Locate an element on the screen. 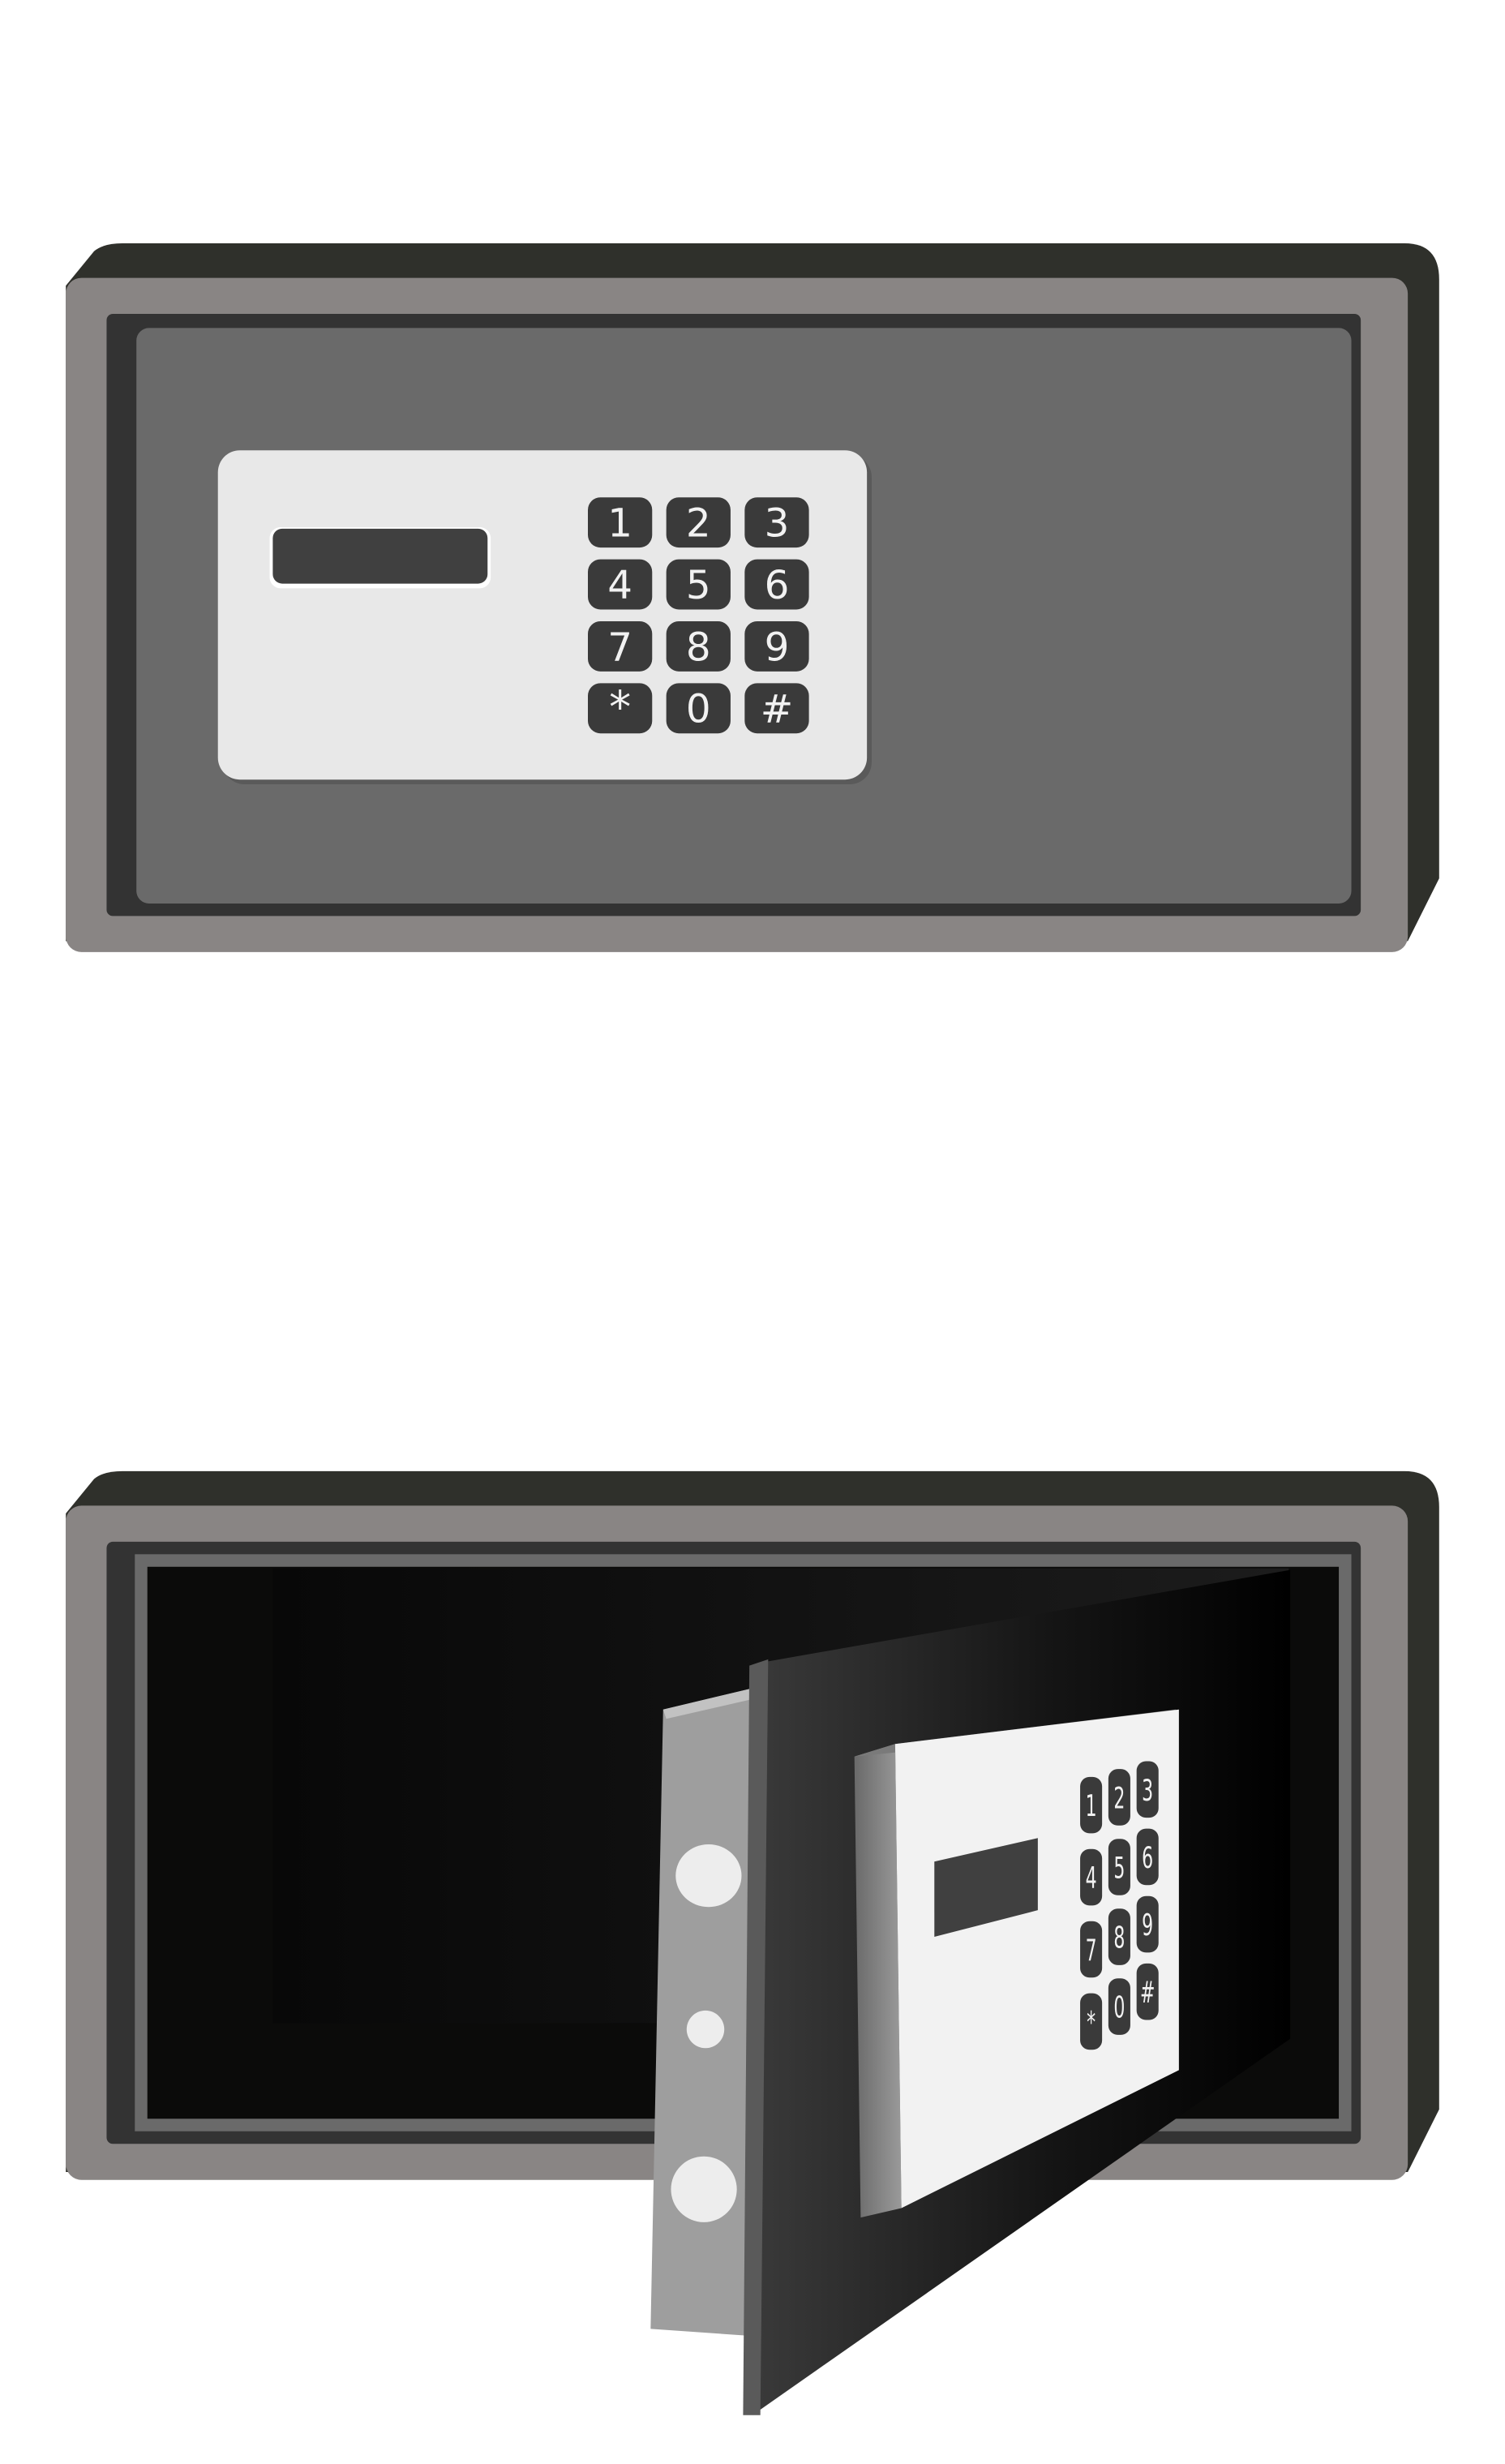 This screenshot has width=1505, height=2464. closed-safe-key-4: 4 is located at coordinates (620, 584).